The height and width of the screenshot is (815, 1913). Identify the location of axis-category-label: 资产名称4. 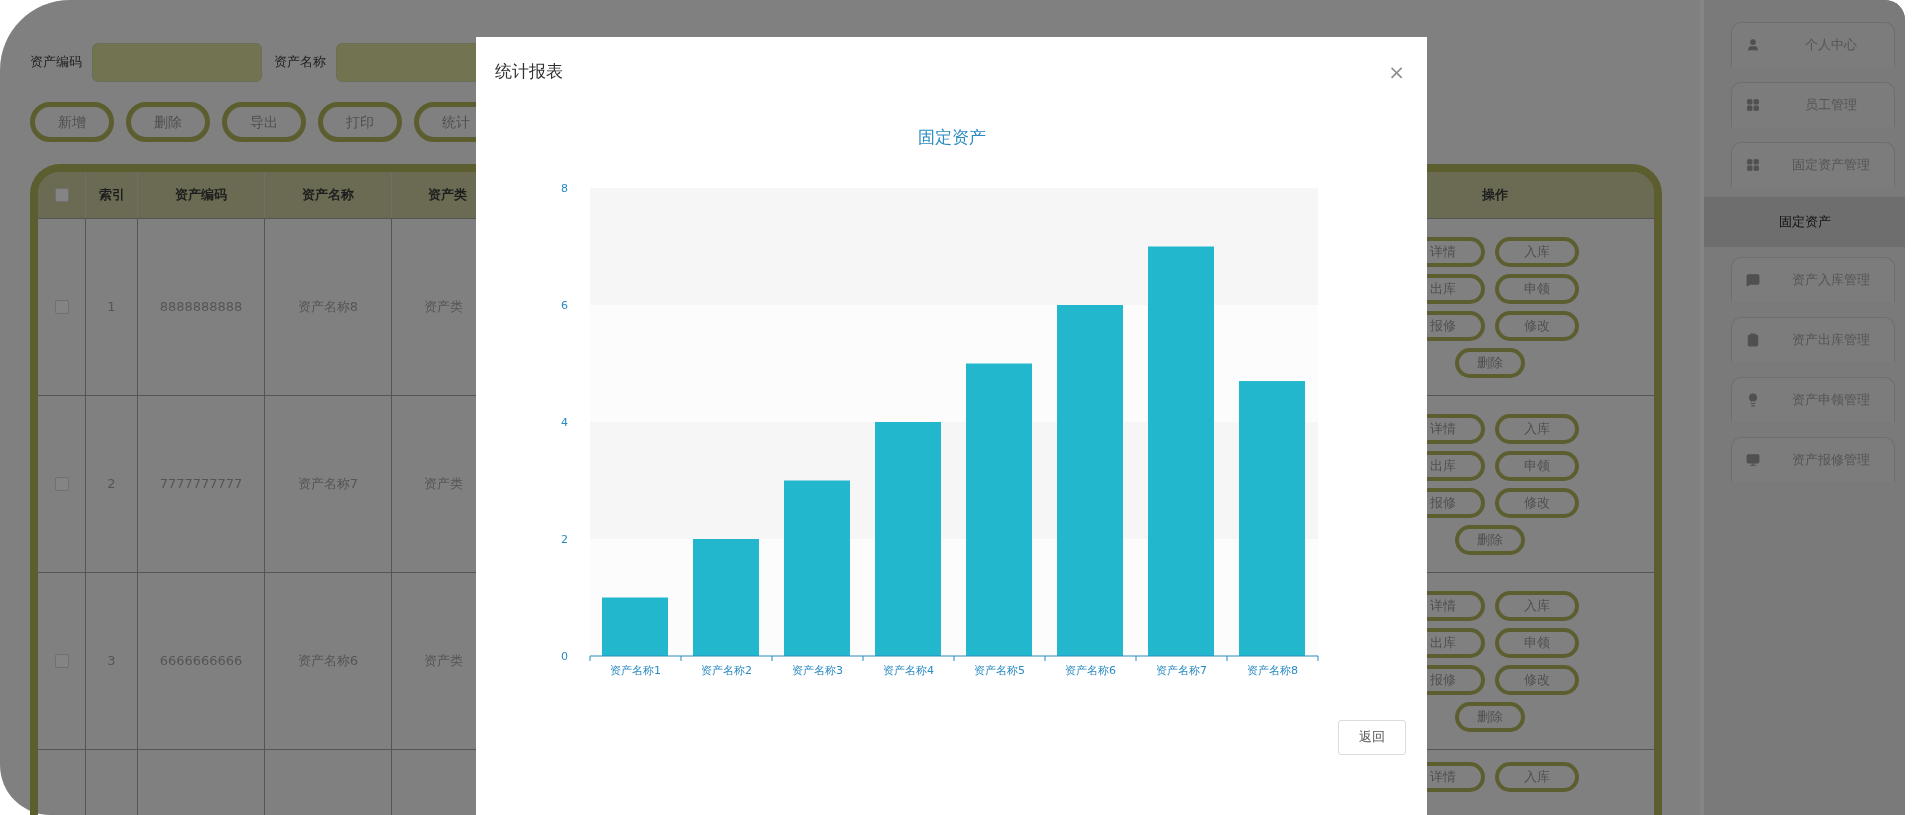
(908, 670).